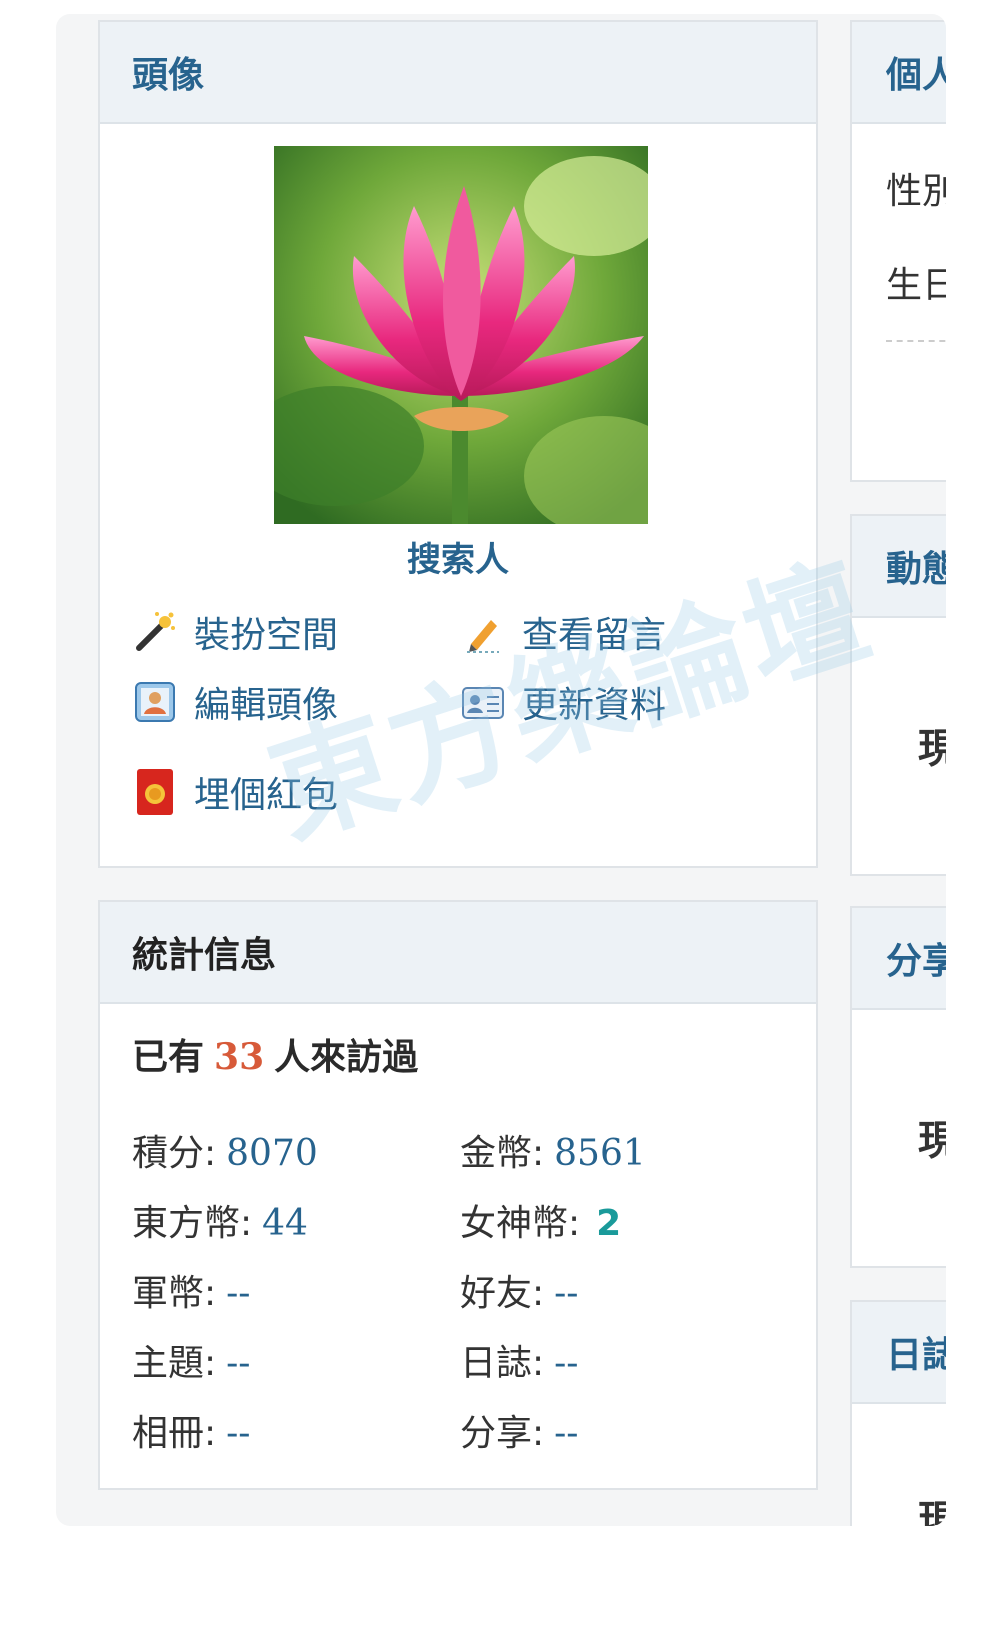 This screenshot has width=1000, height=1638. Describe the element at coordinates (898, 1413) in the screenshot. I see `blog-panel: 日誌 現` at that location.